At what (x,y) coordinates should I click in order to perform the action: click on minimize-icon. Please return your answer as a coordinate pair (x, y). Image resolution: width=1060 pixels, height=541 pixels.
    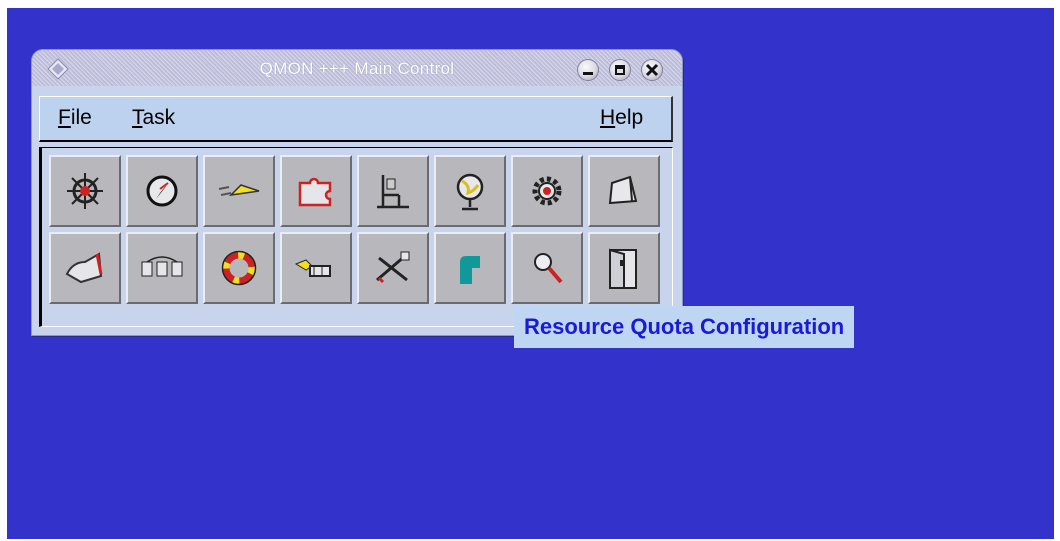
    Looking at the image, I should click on (588, 73).